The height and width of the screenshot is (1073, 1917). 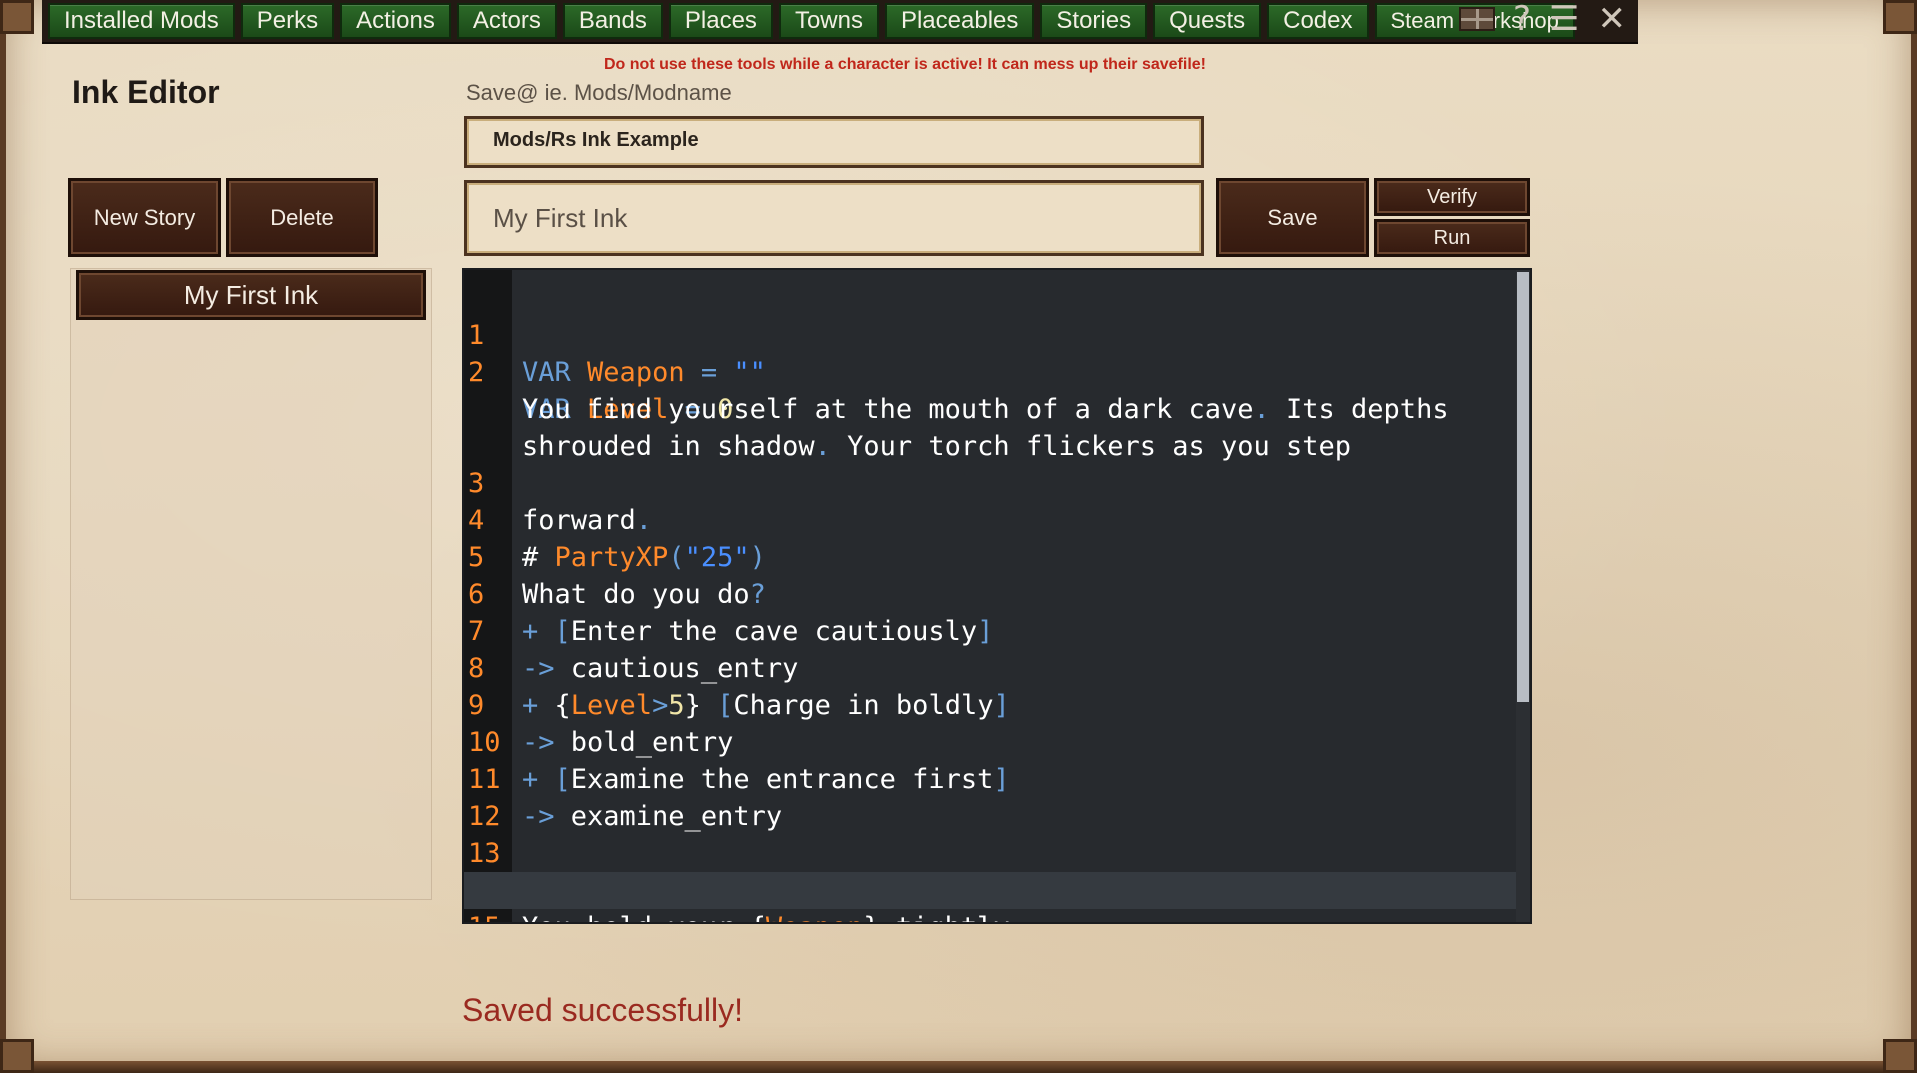 What do you see at coordinates (560, 502) in the screenshot?
I see `code-line: 3 forward.` at bounding box center [560, 502].